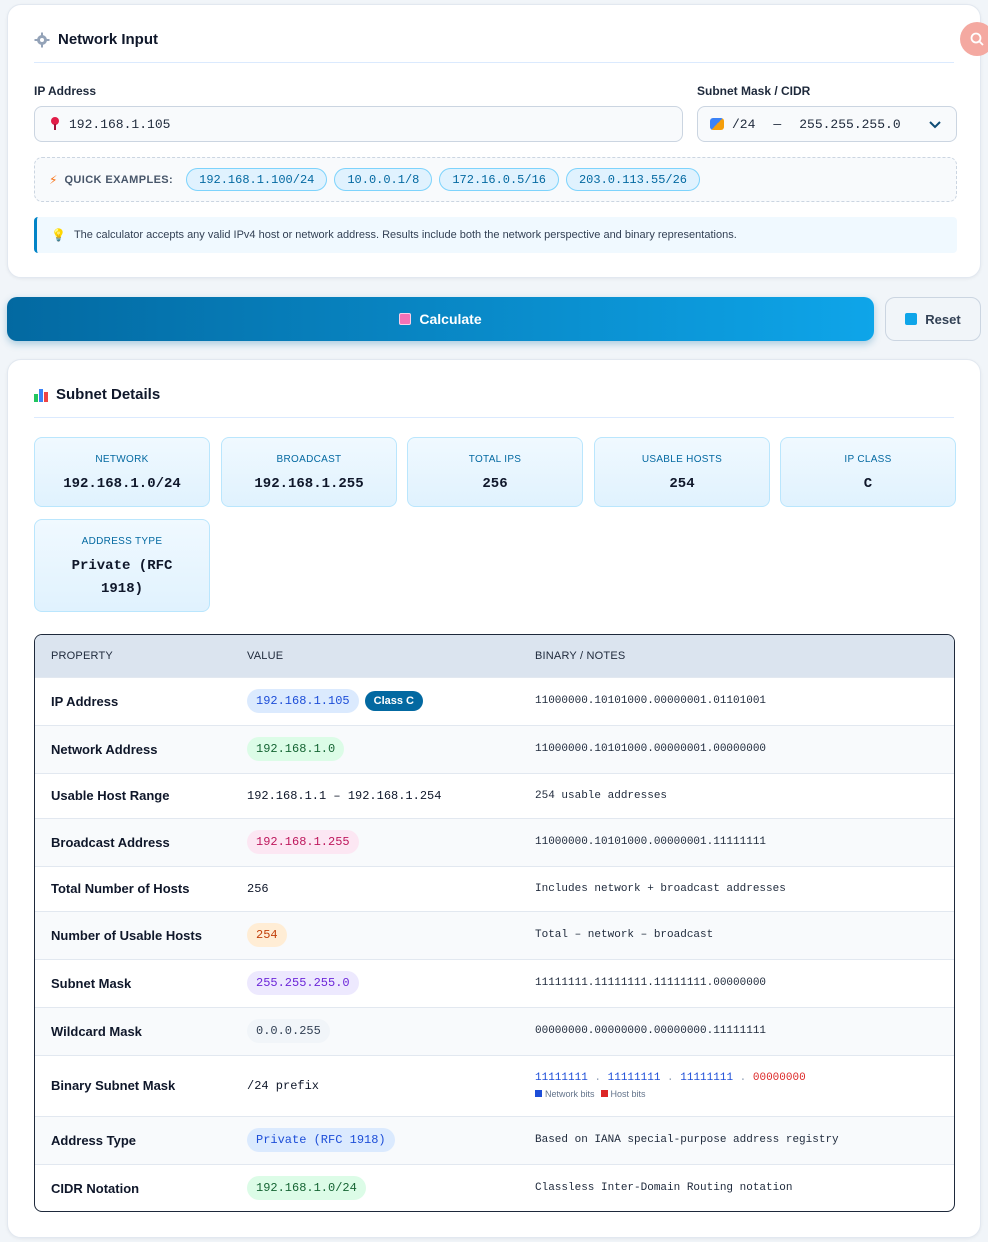 The image size is (988, 1242). I want to click on property-cell: Address Type, so click(141, 1139).